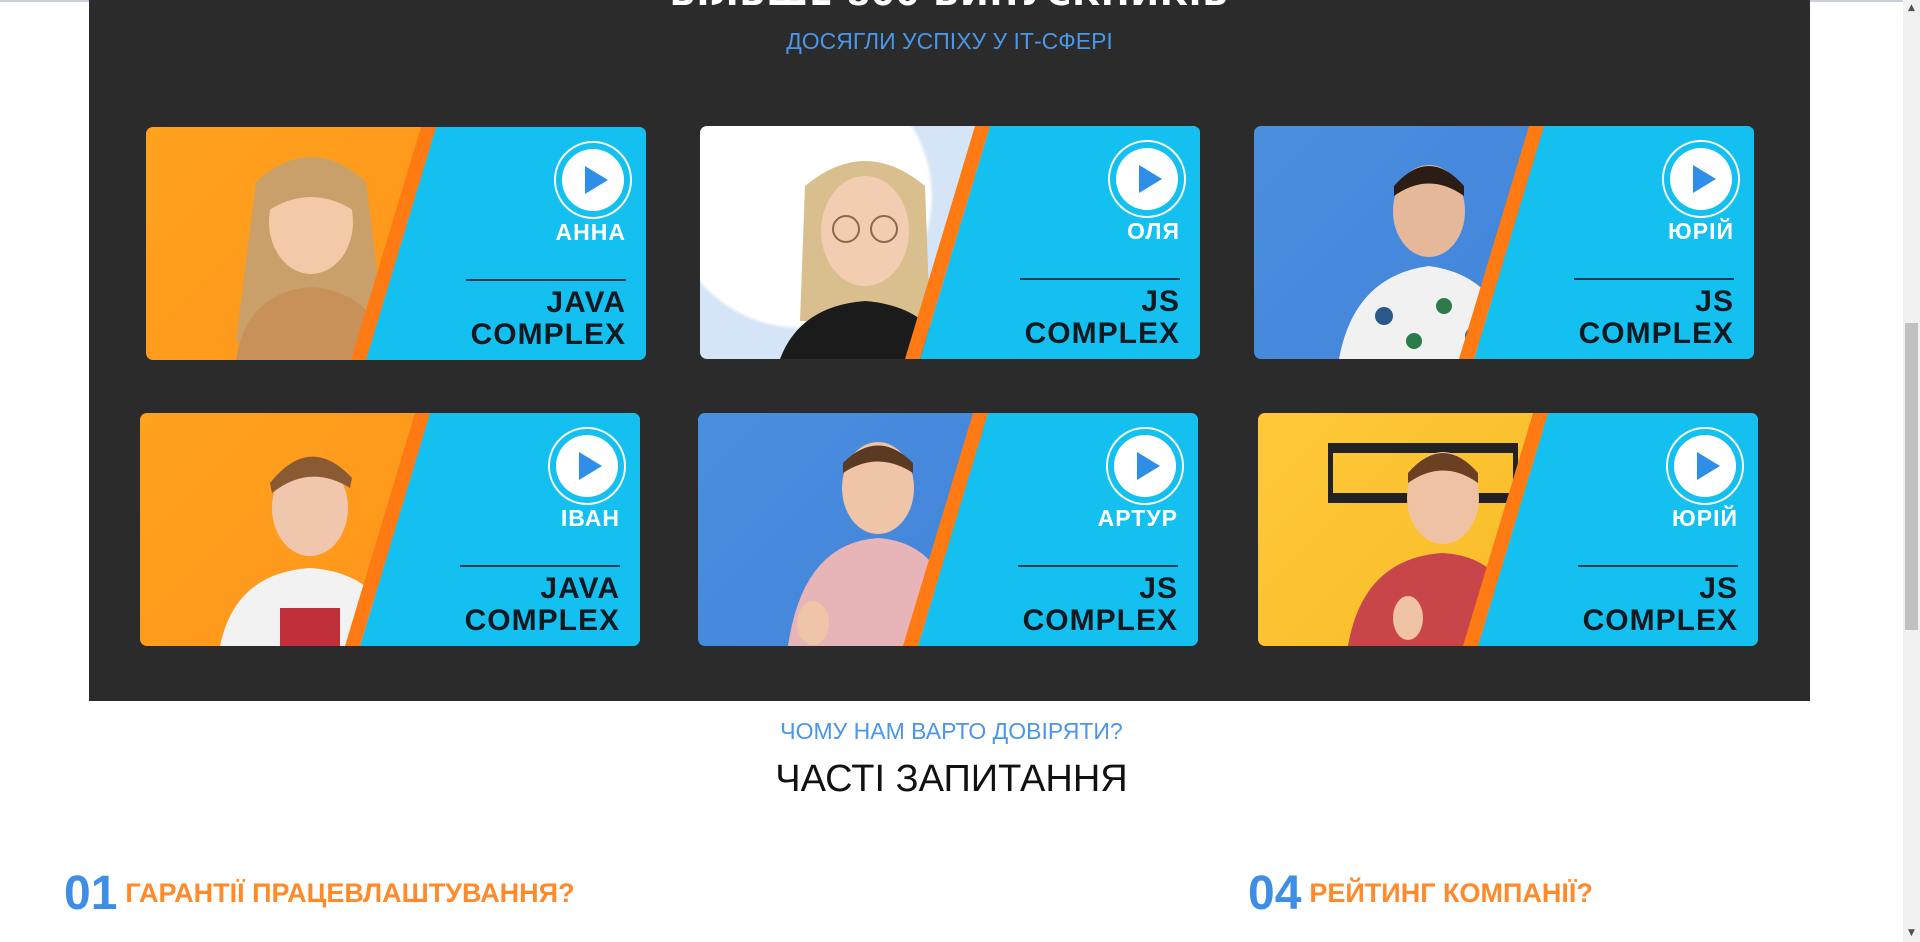 This screenshot has width=1920, height=942. I want to click on graduate-name: АННА, so click(590, 232).